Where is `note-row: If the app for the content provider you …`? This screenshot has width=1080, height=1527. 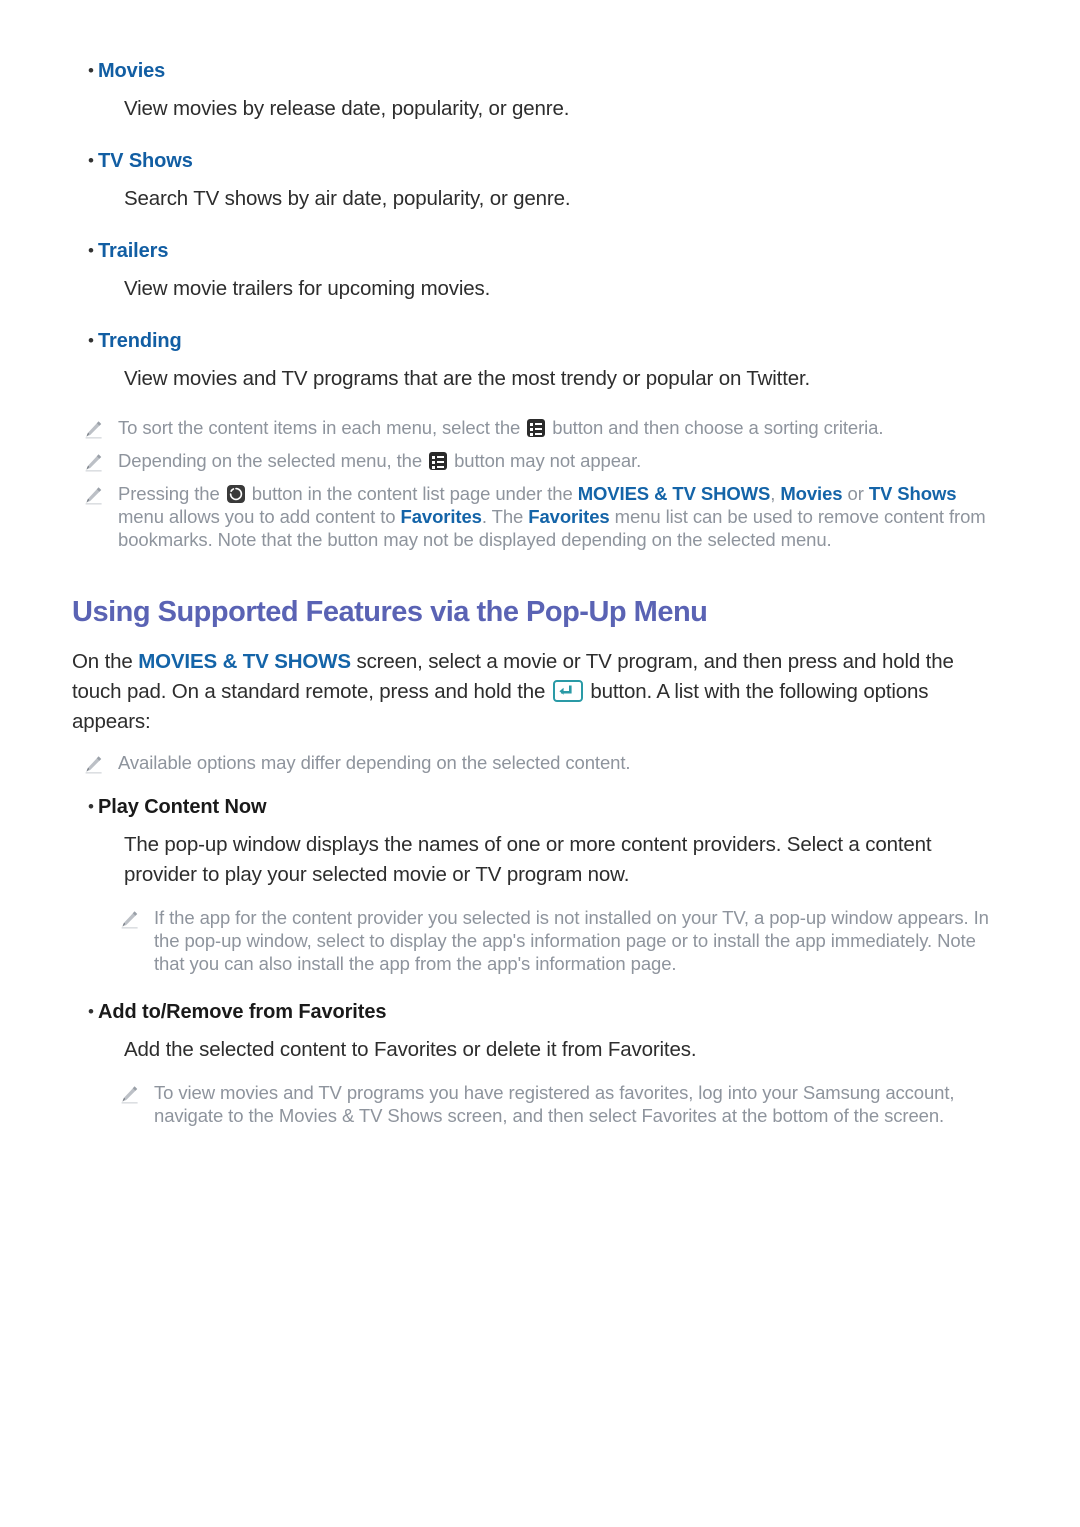 note-row: If the app for the content provider you … is located at coordinates (536, 940).